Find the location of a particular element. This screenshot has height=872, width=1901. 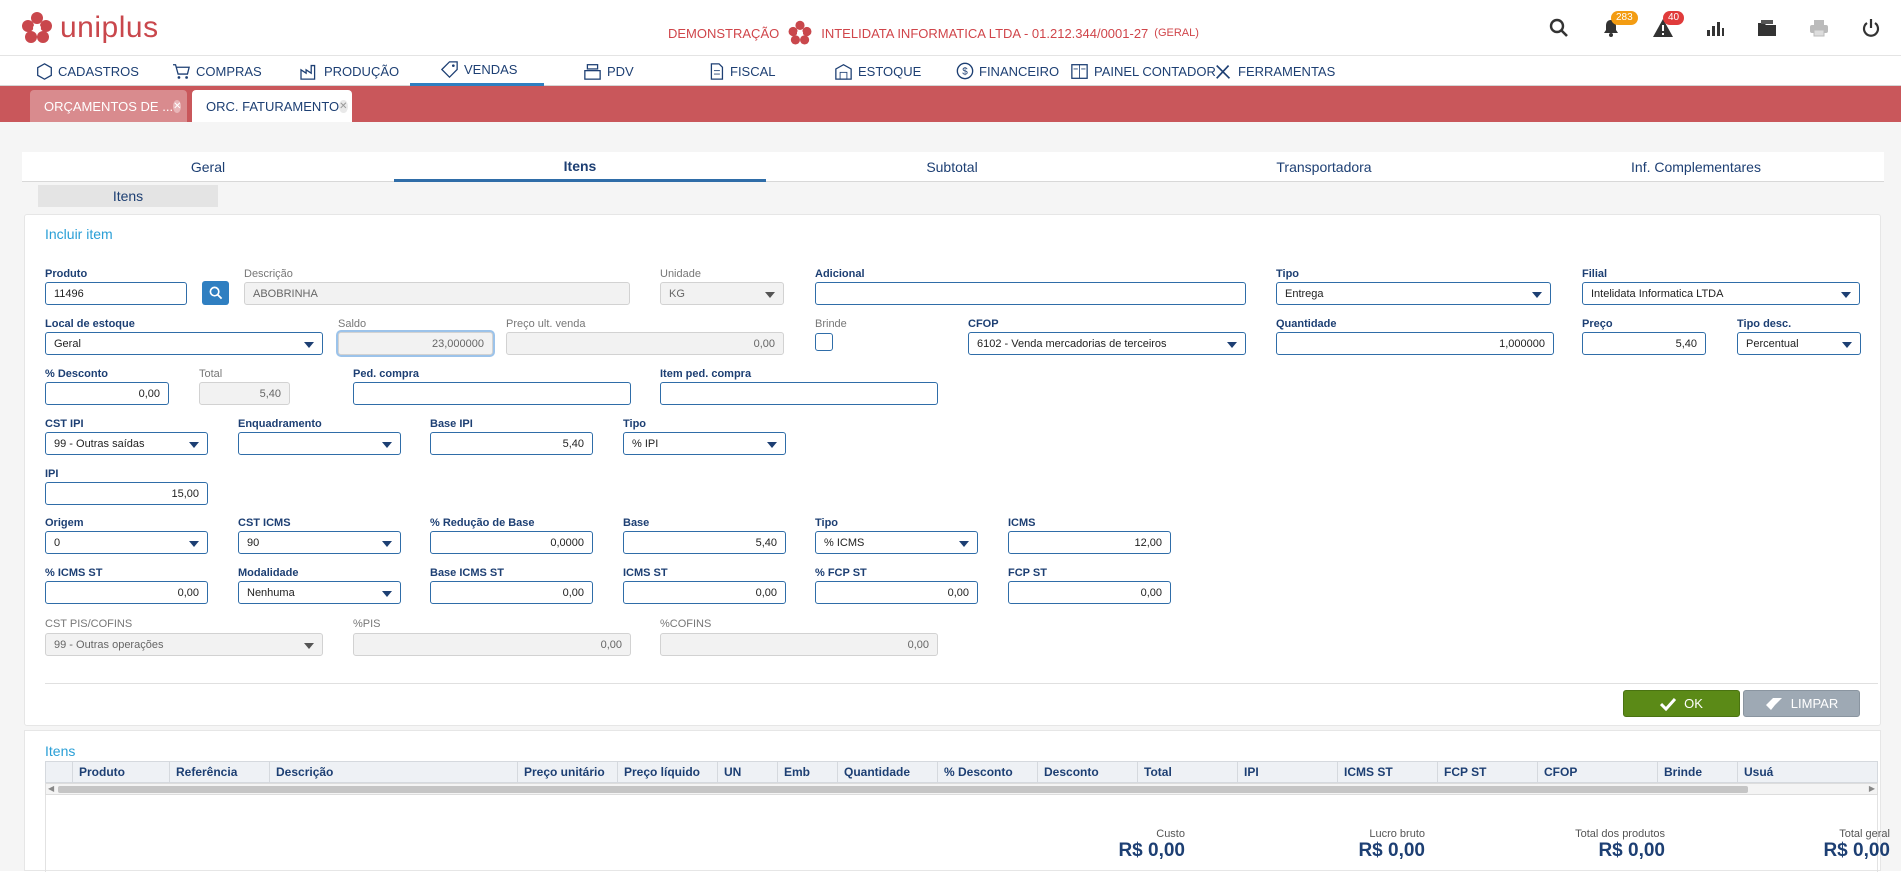

cst-icms-select: 90 is located at coordinates (319, 542).